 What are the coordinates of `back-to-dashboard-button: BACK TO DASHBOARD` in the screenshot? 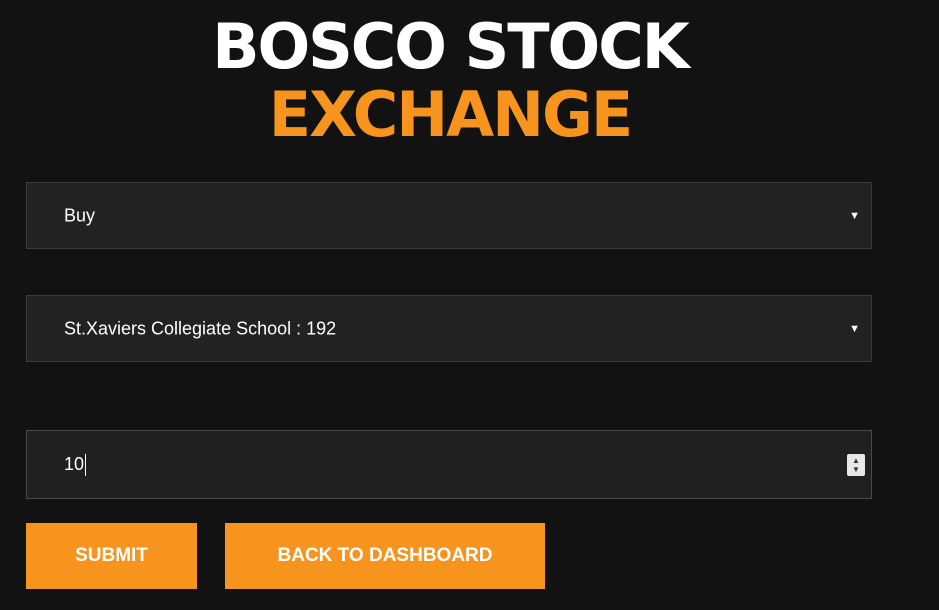 It's located at (385, 556).